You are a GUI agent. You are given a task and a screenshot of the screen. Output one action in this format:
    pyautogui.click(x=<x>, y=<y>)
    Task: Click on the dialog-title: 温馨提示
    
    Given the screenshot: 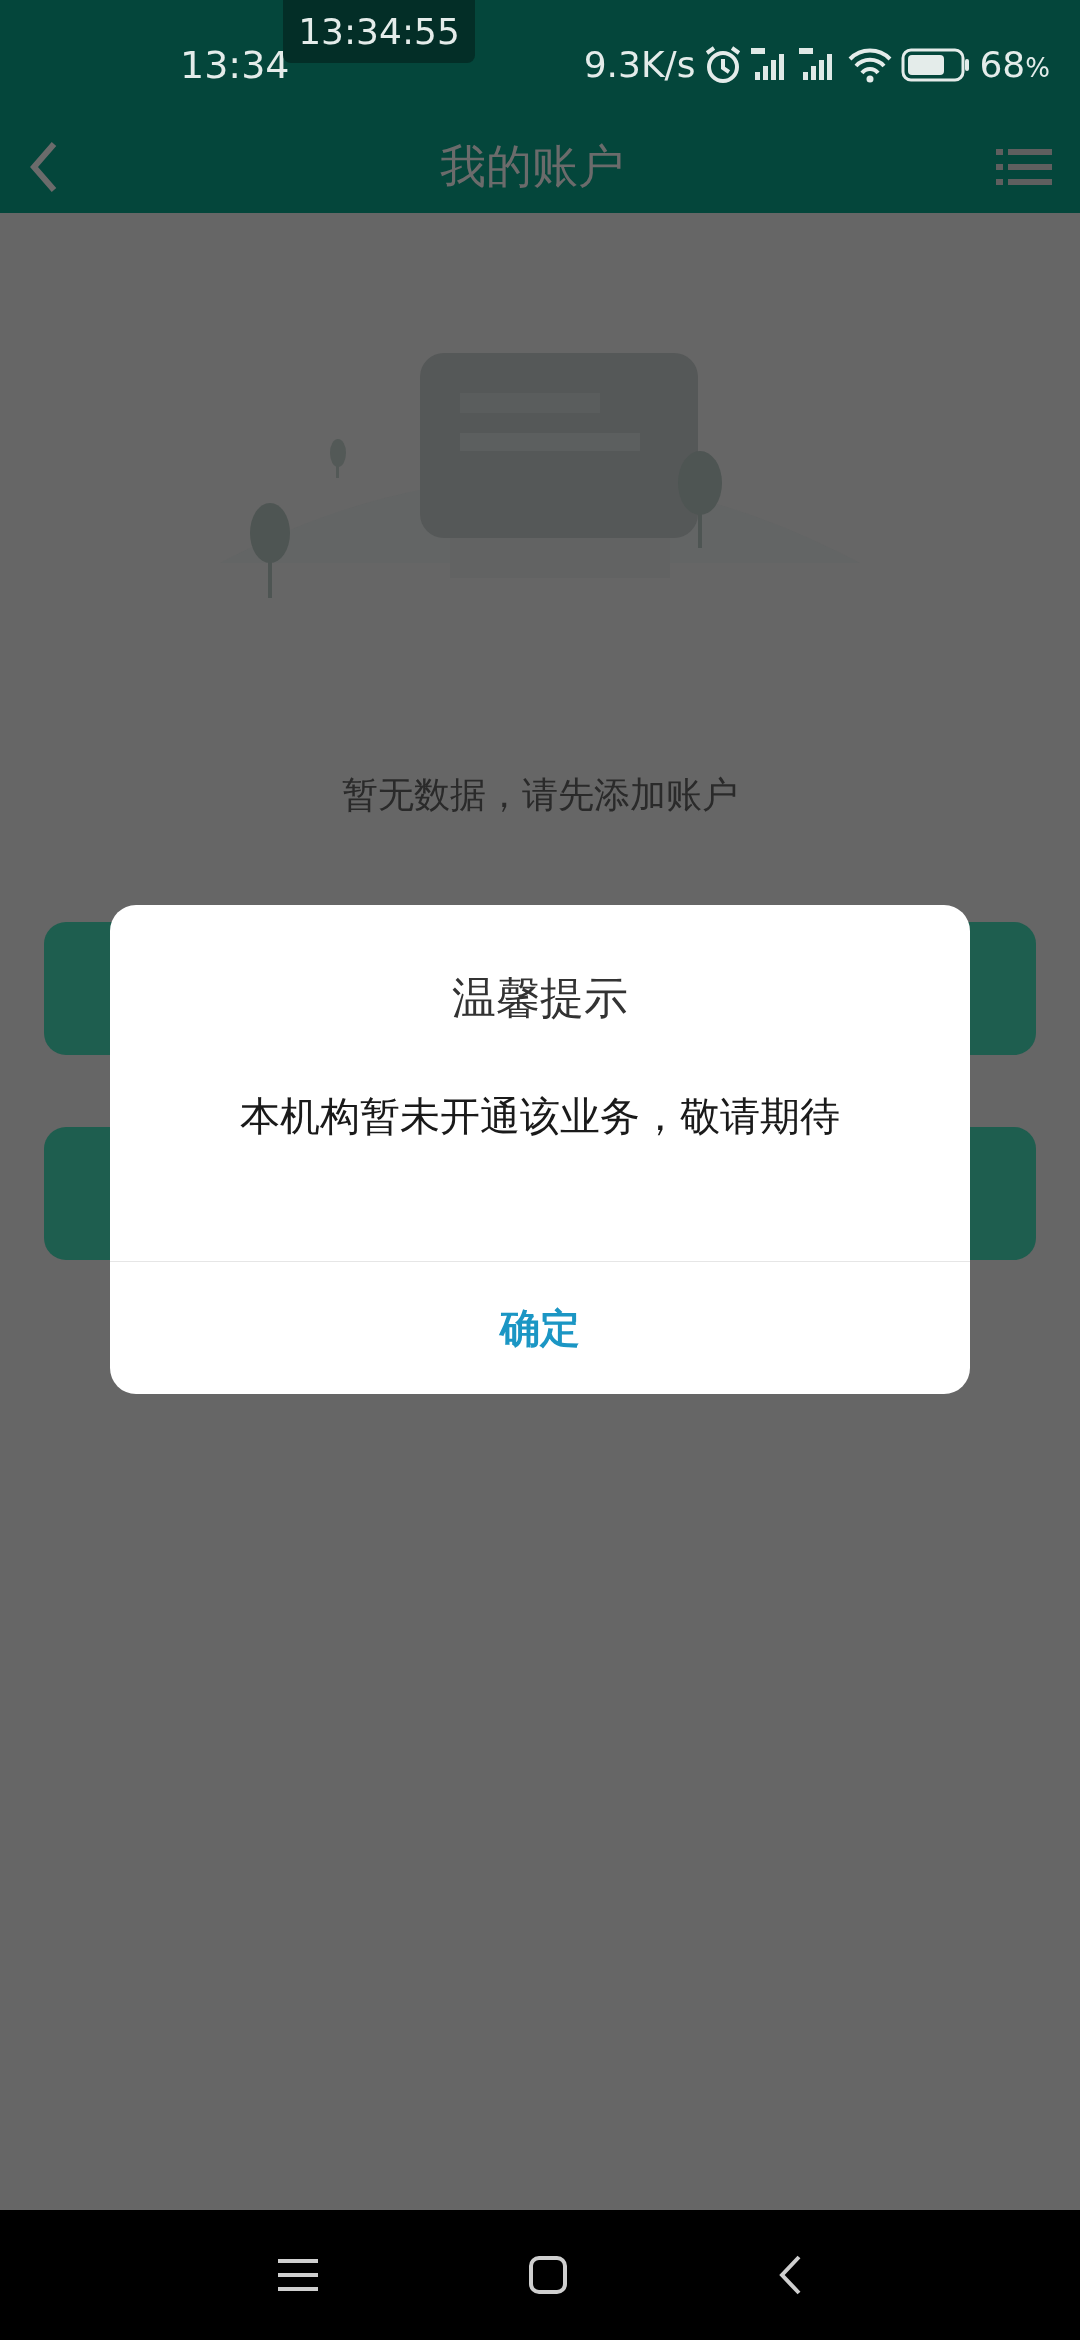 What is the action you would take?
    pyautogui.click(x=540, y=998)
    